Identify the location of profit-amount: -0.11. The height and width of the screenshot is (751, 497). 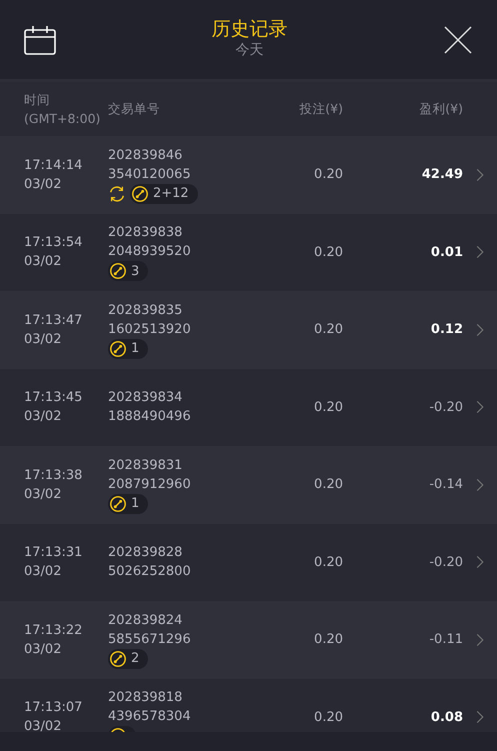
(446, 639).